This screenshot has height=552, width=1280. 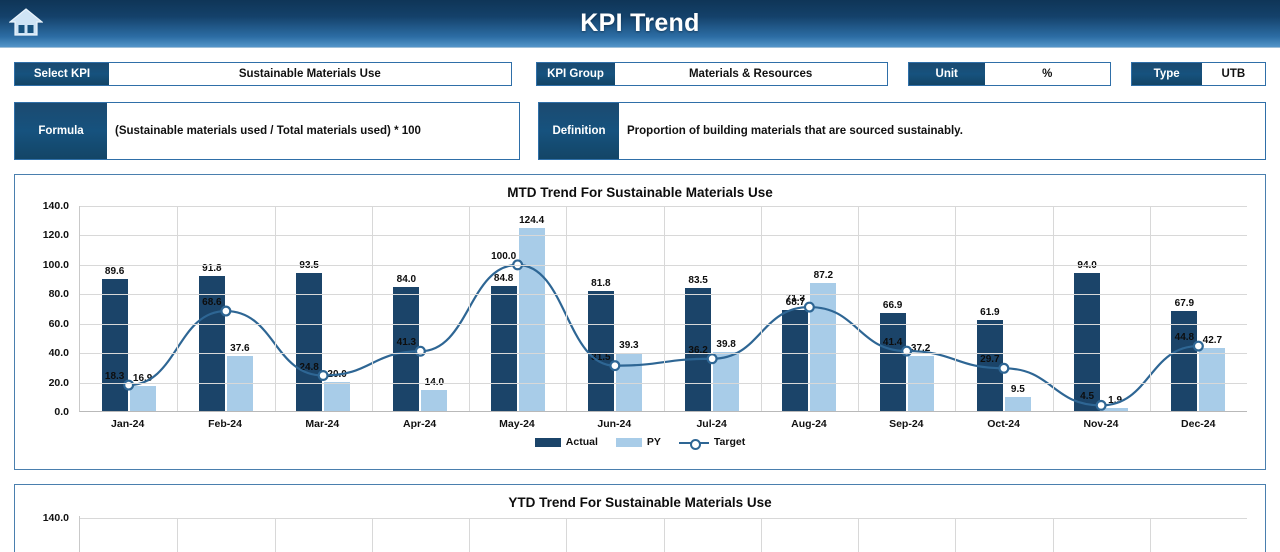 I want to click on type-field: Type UTB, so click(x=1198, y=74).